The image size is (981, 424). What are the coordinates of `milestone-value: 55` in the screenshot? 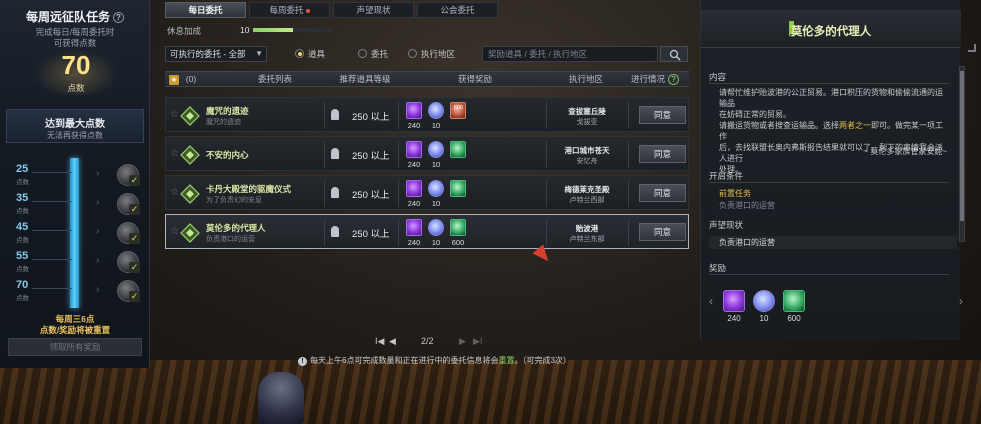 It's located at (22, 256).